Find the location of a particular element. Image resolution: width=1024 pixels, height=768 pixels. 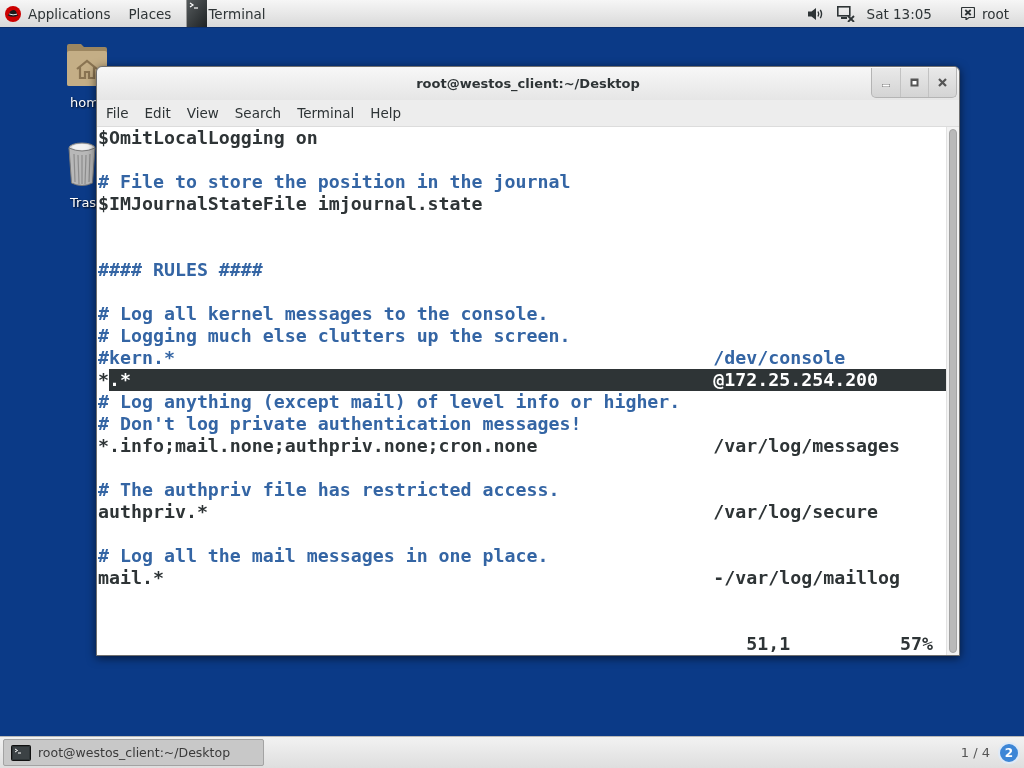

hat-icon is located at coordinates (13, 13).